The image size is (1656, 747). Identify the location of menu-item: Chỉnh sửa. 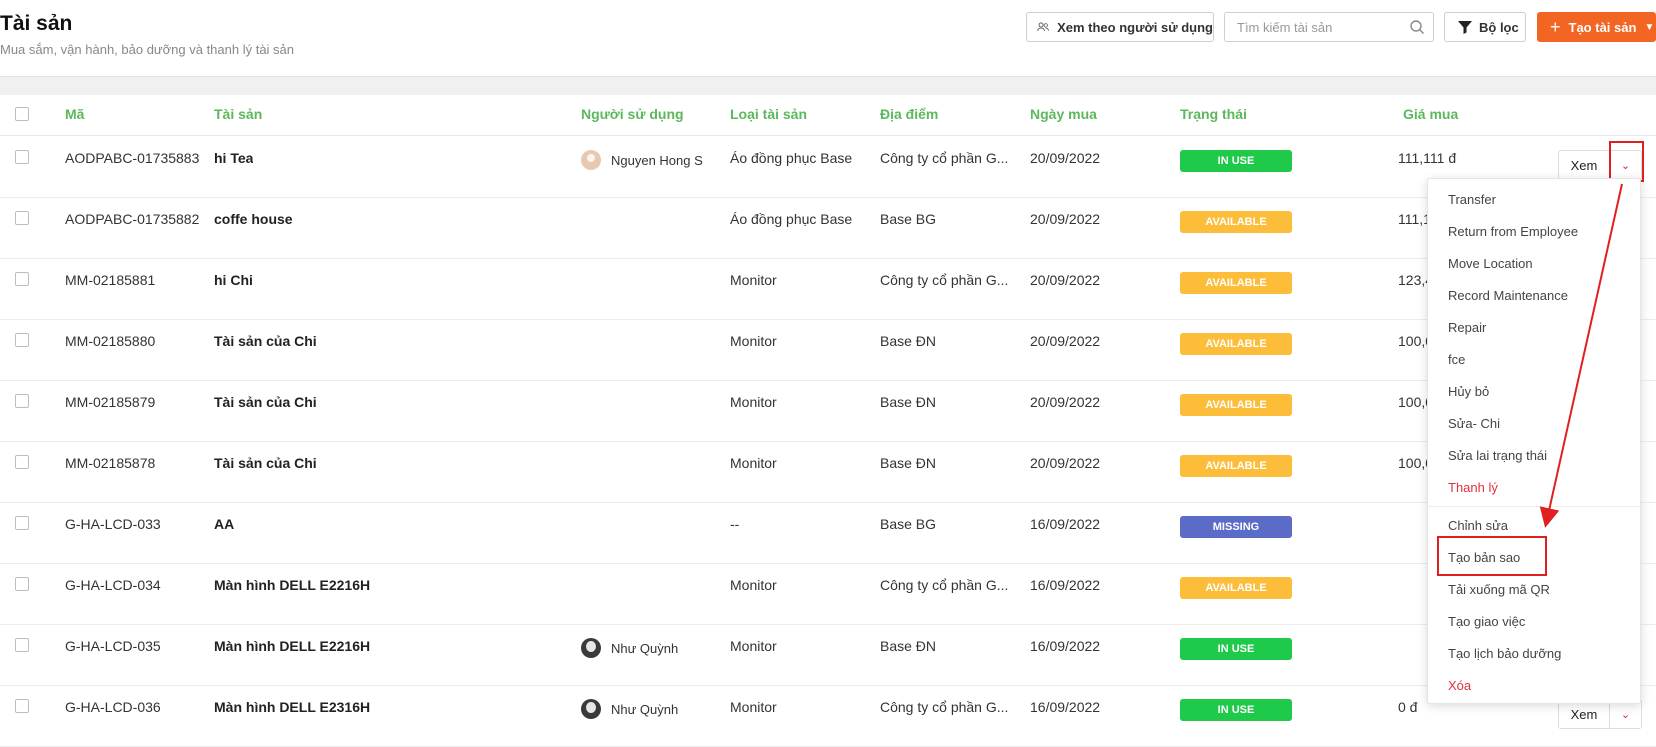
(1478, 525).